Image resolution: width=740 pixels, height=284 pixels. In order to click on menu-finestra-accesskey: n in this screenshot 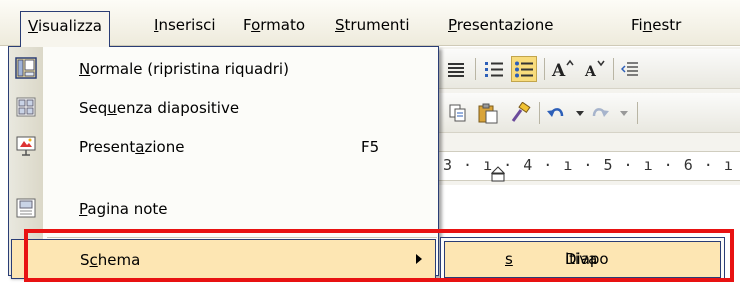, I will do `click(647, 25)`.